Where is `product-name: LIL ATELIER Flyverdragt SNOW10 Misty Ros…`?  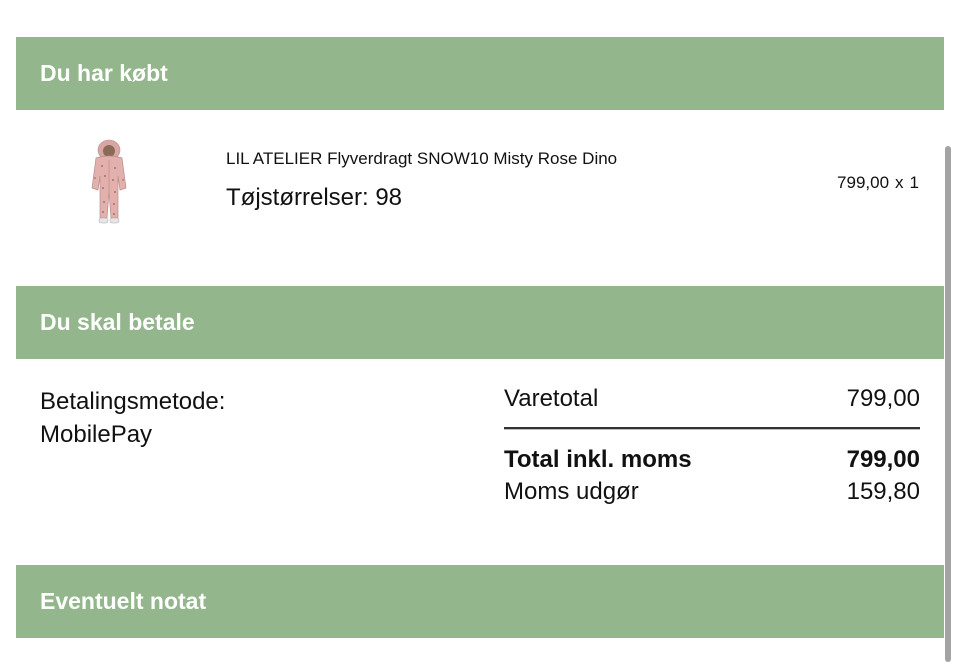 product-name: LIL ATELIER Flyverdragt SNOW10 Misty Ros… is located at coordinates (421, 159).